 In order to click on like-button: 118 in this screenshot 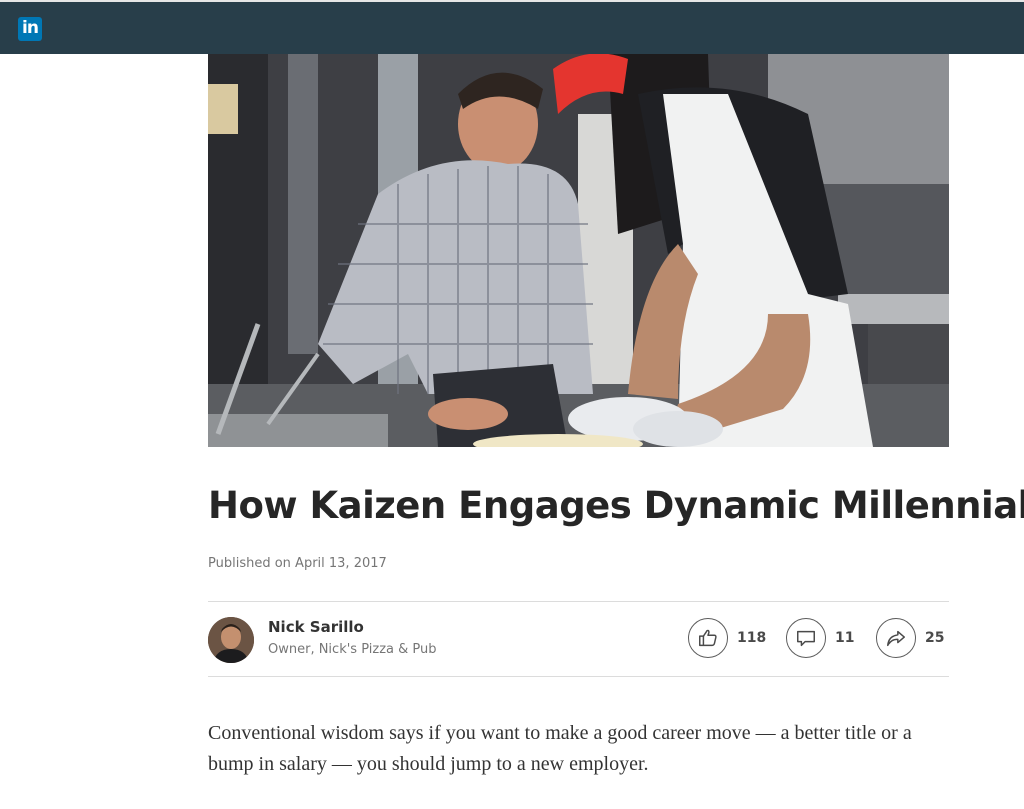, I will do `click(727, 638)`.